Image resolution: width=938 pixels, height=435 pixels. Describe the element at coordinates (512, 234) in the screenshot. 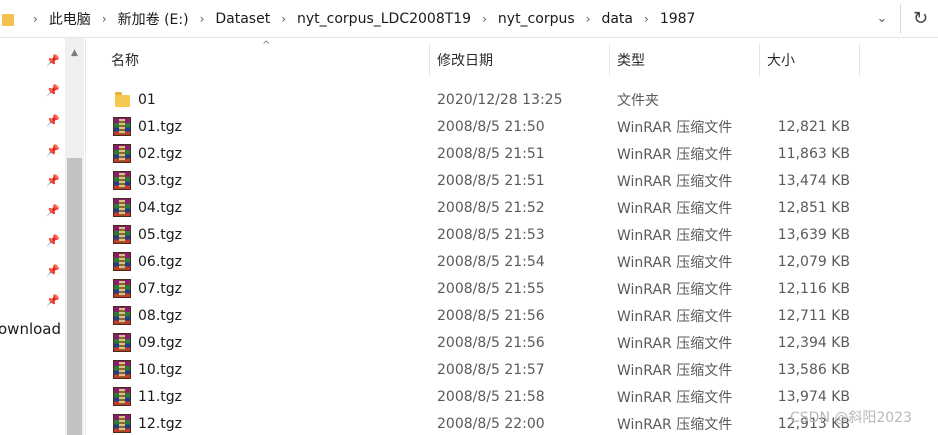

I see `file-row: 05.tgz 2008/8/5 21:53 WinRAR 压缩文件 13,639 KB` at that location.